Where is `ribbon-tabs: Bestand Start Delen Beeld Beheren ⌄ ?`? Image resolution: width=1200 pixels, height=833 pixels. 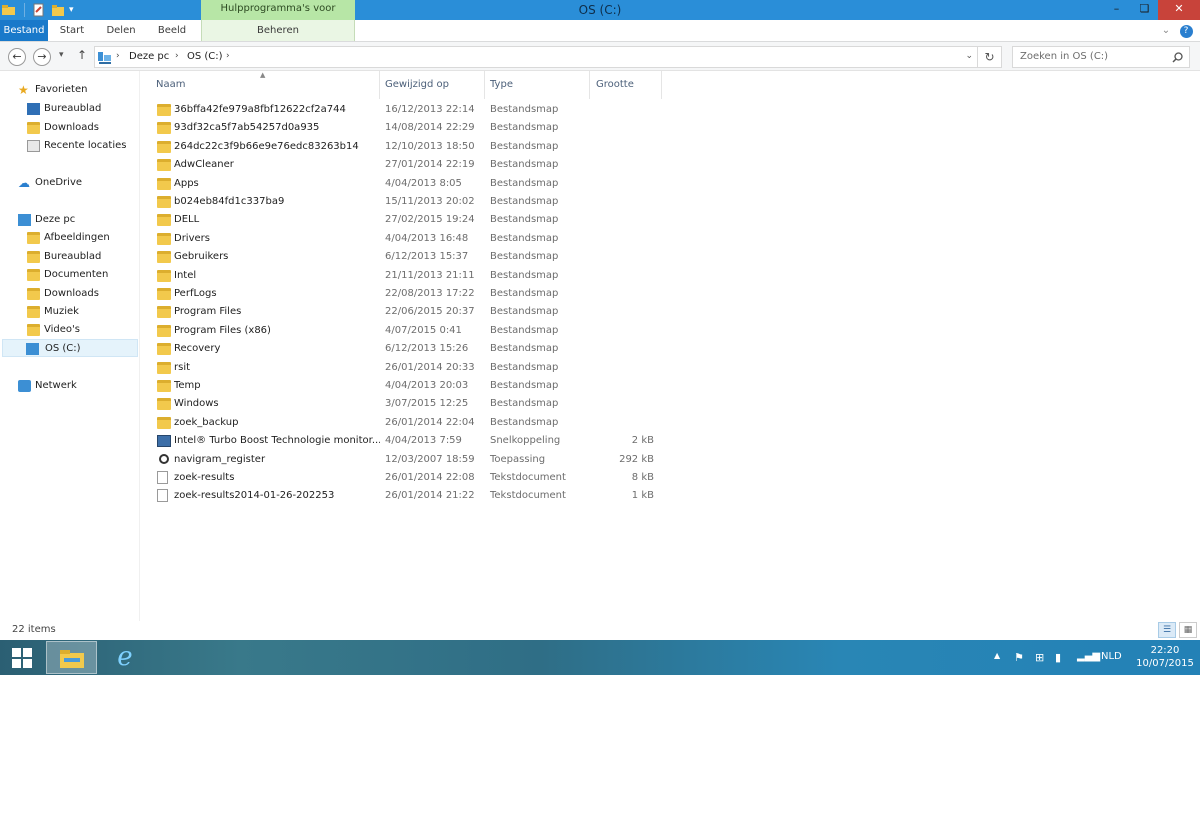
ribbon-tabs: Bestand Start Delen Beeld Beheren ⌄ ? is located at coordinates (600, 31).